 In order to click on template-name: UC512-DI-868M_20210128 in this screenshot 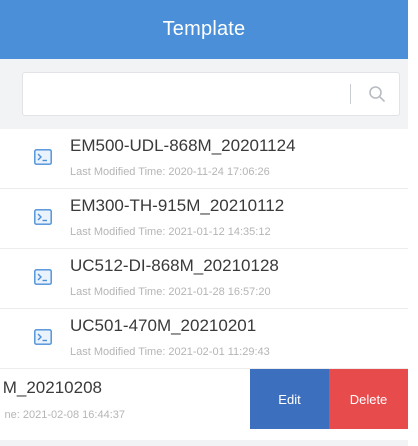, I will do `click(174, 265)`.